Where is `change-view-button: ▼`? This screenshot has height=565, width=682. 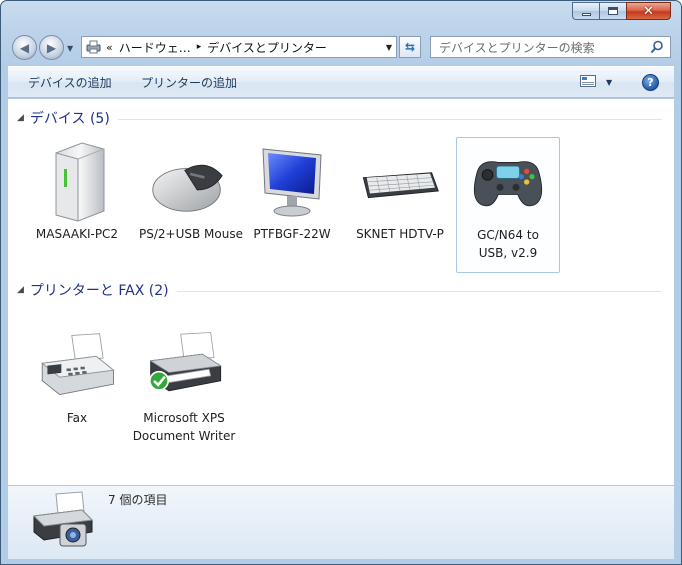
change-view-button: ▼ is located at coordinates (596, 82).